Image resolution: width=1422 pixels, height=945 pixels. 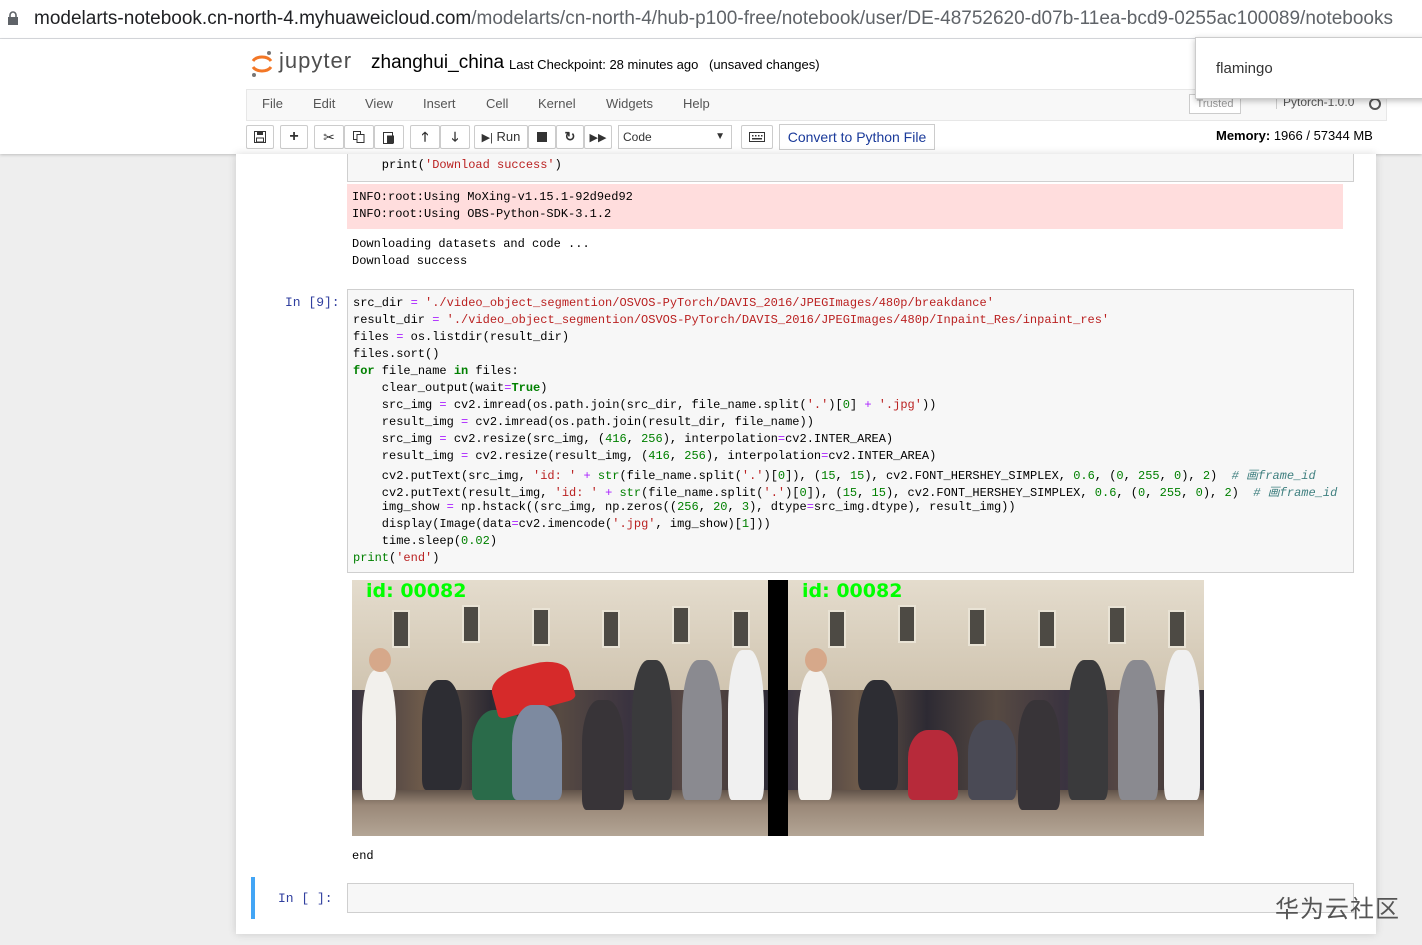 I want to click on run-label: Run, so click(x=508, y=136).